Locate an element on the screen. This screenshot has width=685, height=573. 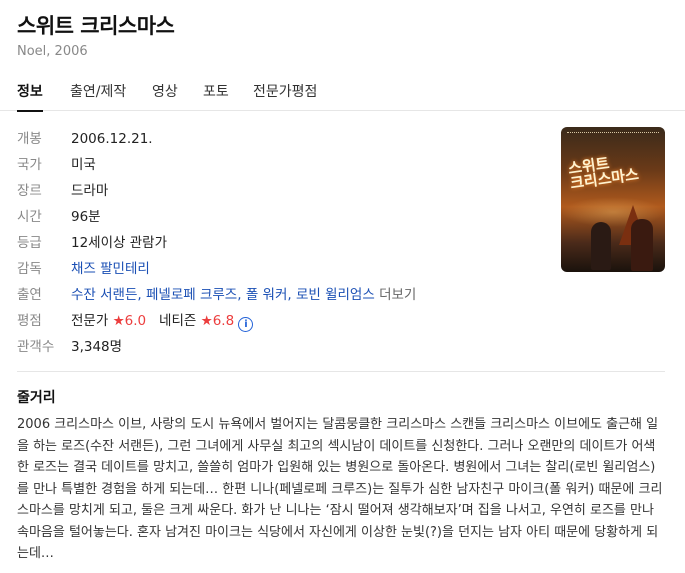
info-label: 출연 is located at coordinates (29, 295).